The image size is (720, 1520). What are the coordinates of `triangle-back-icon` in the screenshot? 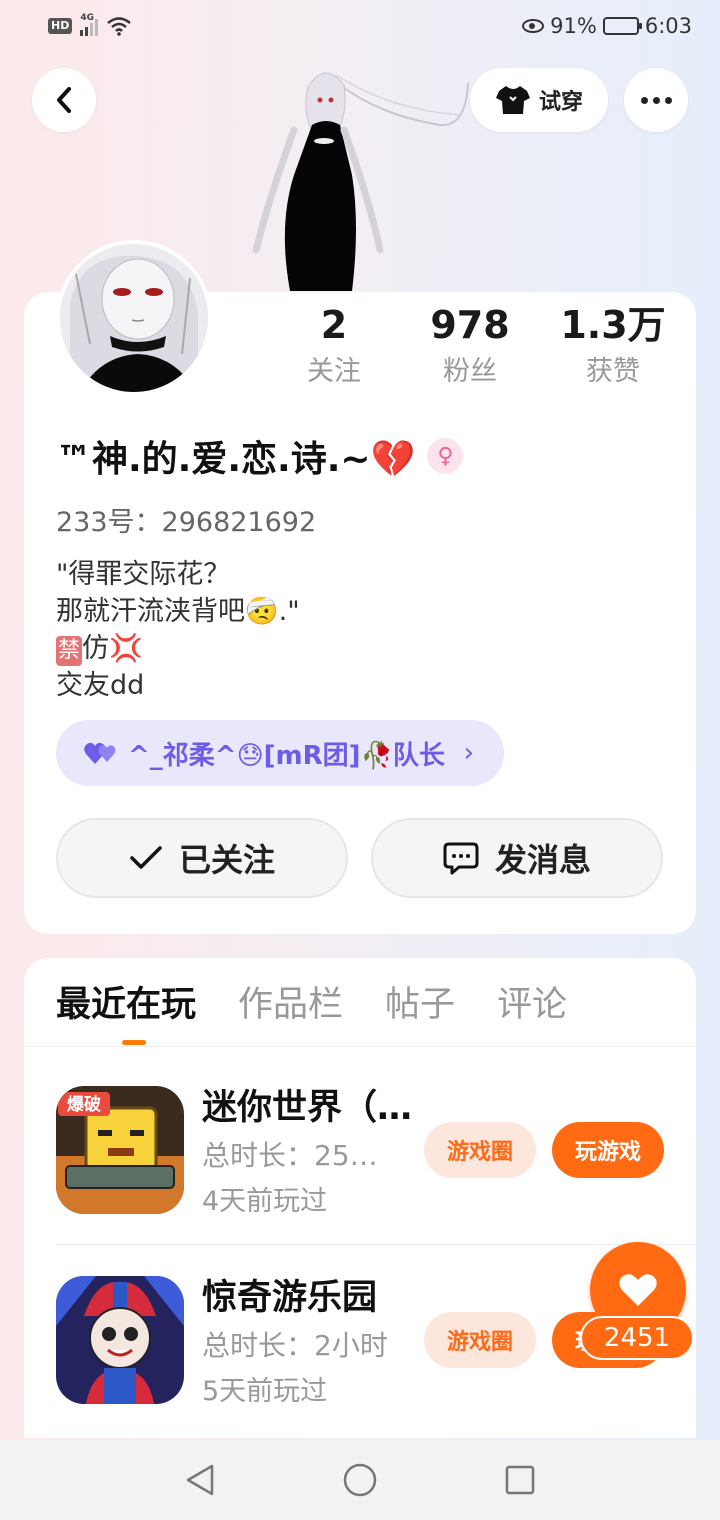 It's located at (200, 1480).